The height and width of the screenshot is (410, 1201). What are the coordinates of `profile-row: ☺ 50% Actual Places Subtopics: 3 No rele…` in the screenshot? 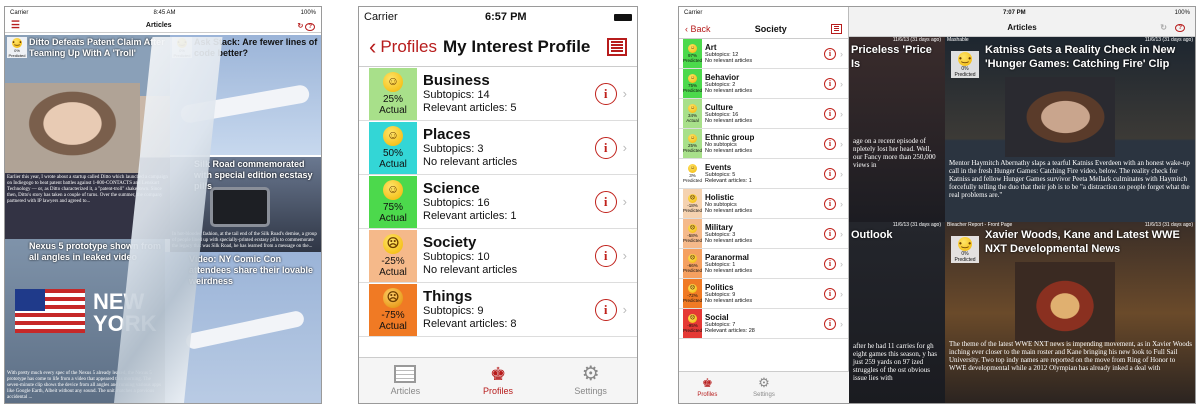 It's located at (498, 148).